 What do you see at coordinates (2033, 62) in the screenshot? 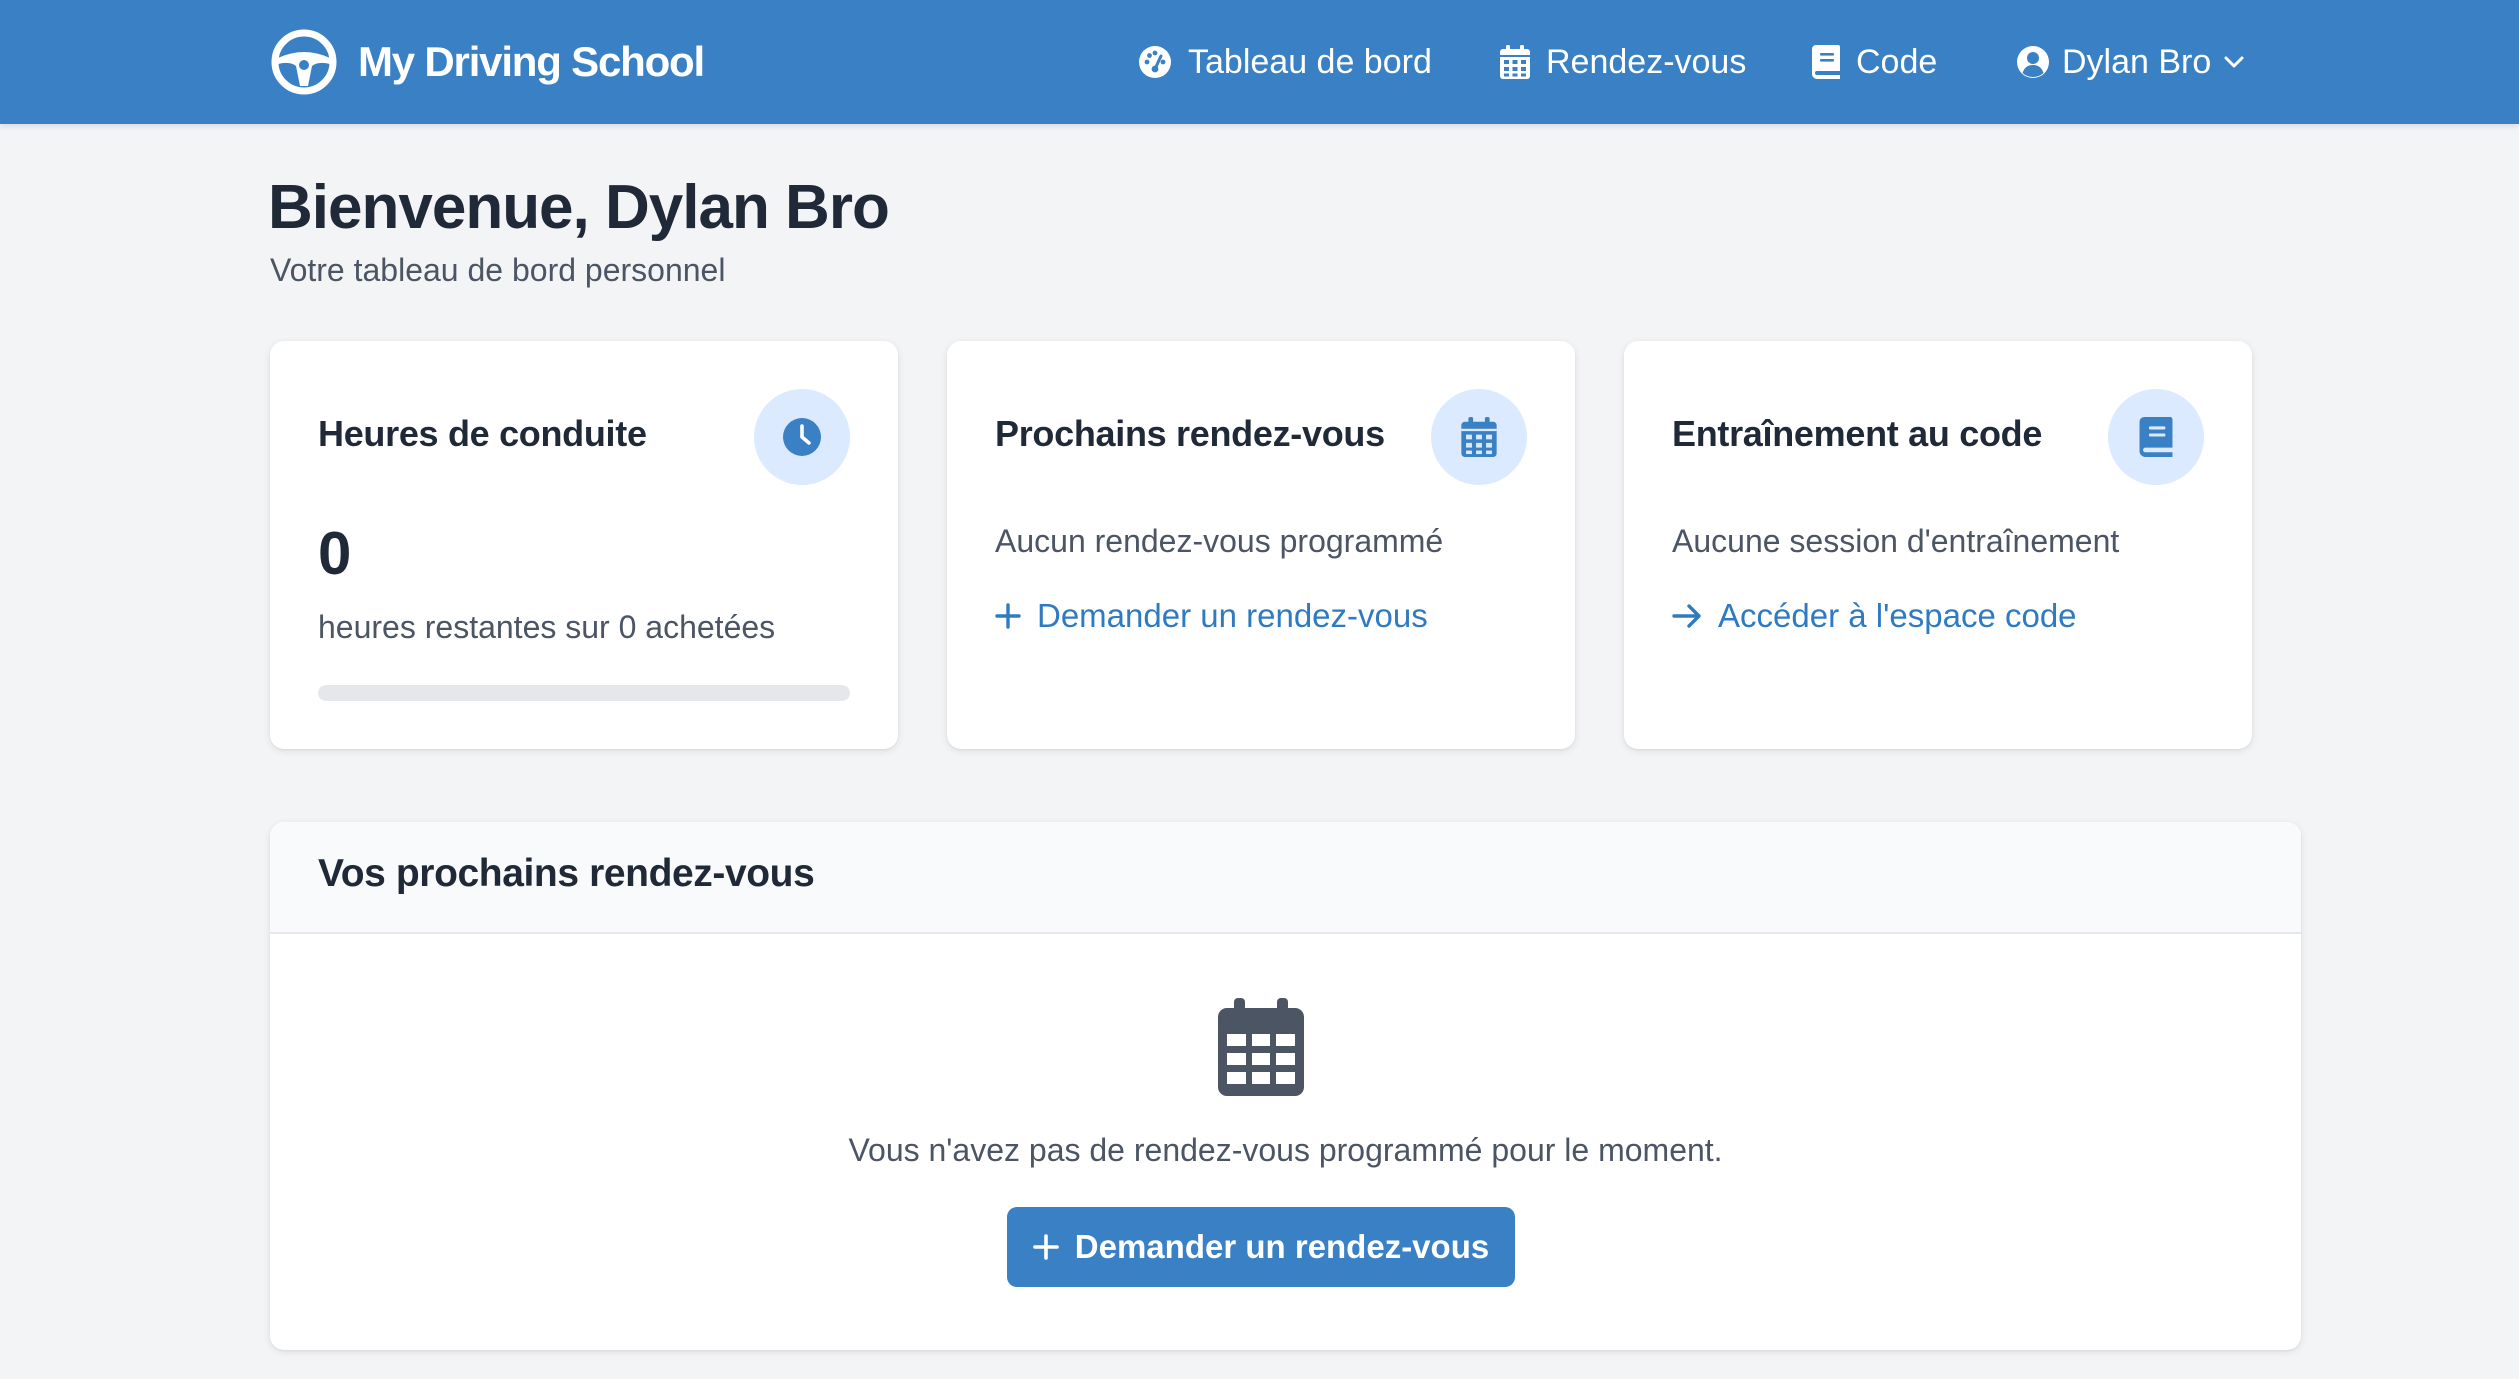
I see `user-circle-icon` at bounding box center [2033, 62].